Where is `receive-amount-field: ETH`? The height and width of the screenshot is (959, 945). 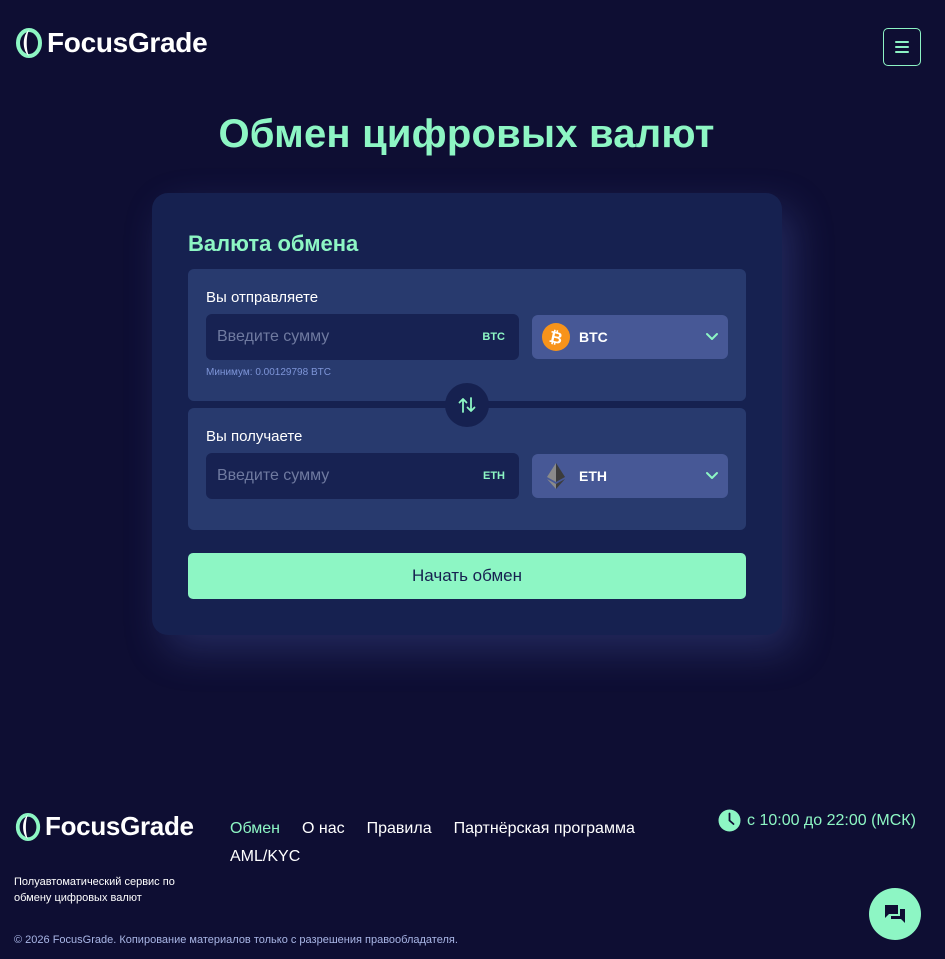
receive-amount-field: ETH is located at coordinates (362, 476).